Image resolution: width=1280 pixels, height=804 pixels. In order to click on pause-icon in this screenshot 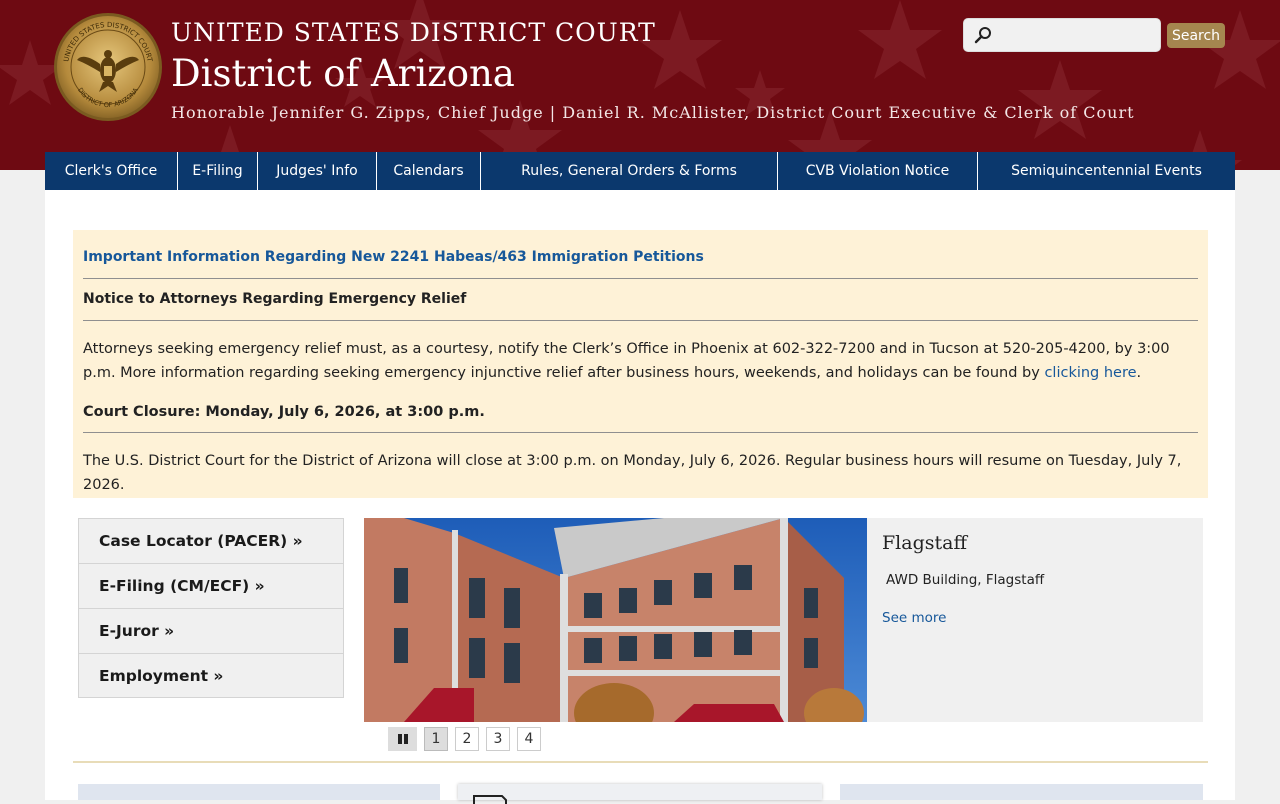, I will do `click(402, 739)`.